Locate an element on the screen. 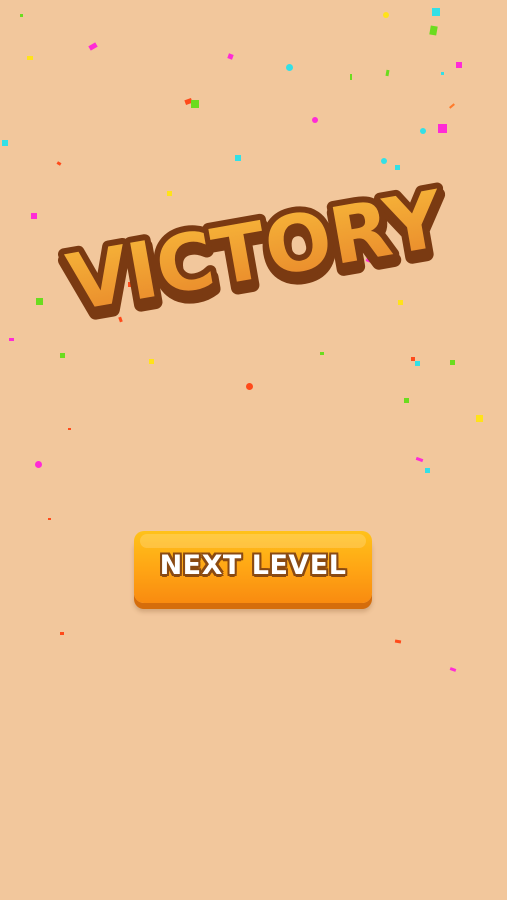 This screenshot has height=900, width=507. button-highlight is located at coordinates (253, 541).